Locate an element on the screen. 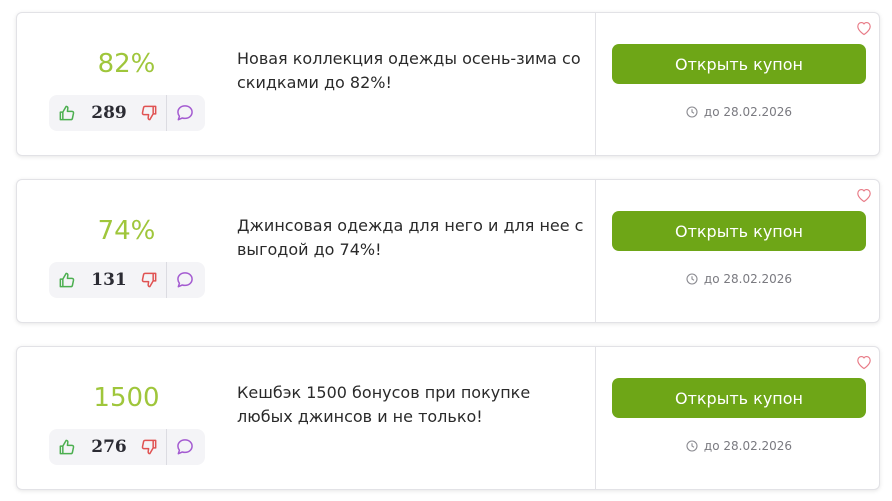 The height and width of the screenshot is (501, 892). vote-panel: 289 is located at coordinates (127, 113).